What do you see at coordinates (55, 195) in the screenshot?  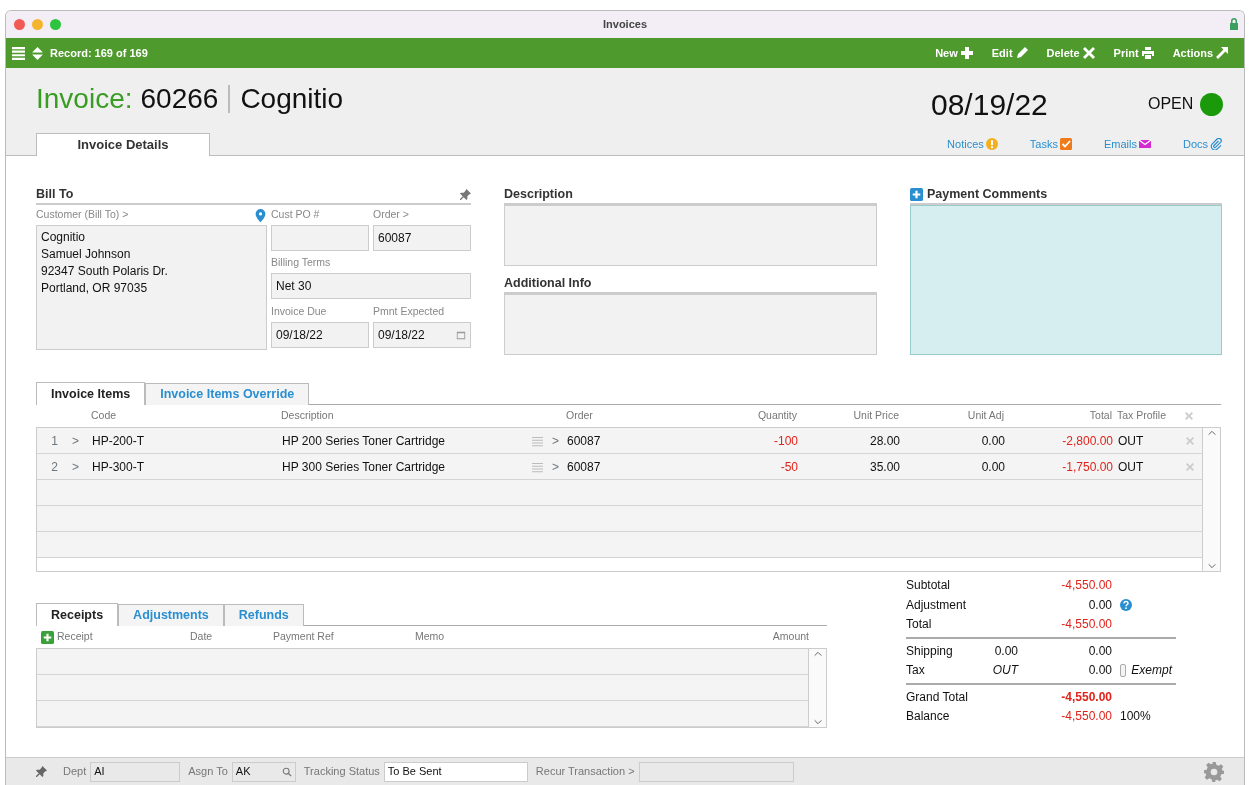 I see `section-title: Bill To` at bounding box center [55, 195].